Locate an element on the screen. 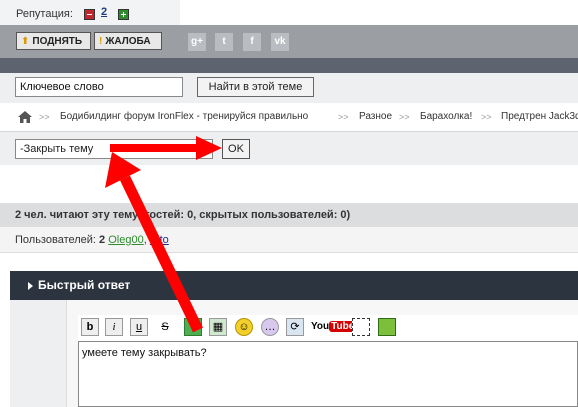 This screenshot has width=578, height=407. reputation-label: Репутация: is located at coordinates (44, 14).